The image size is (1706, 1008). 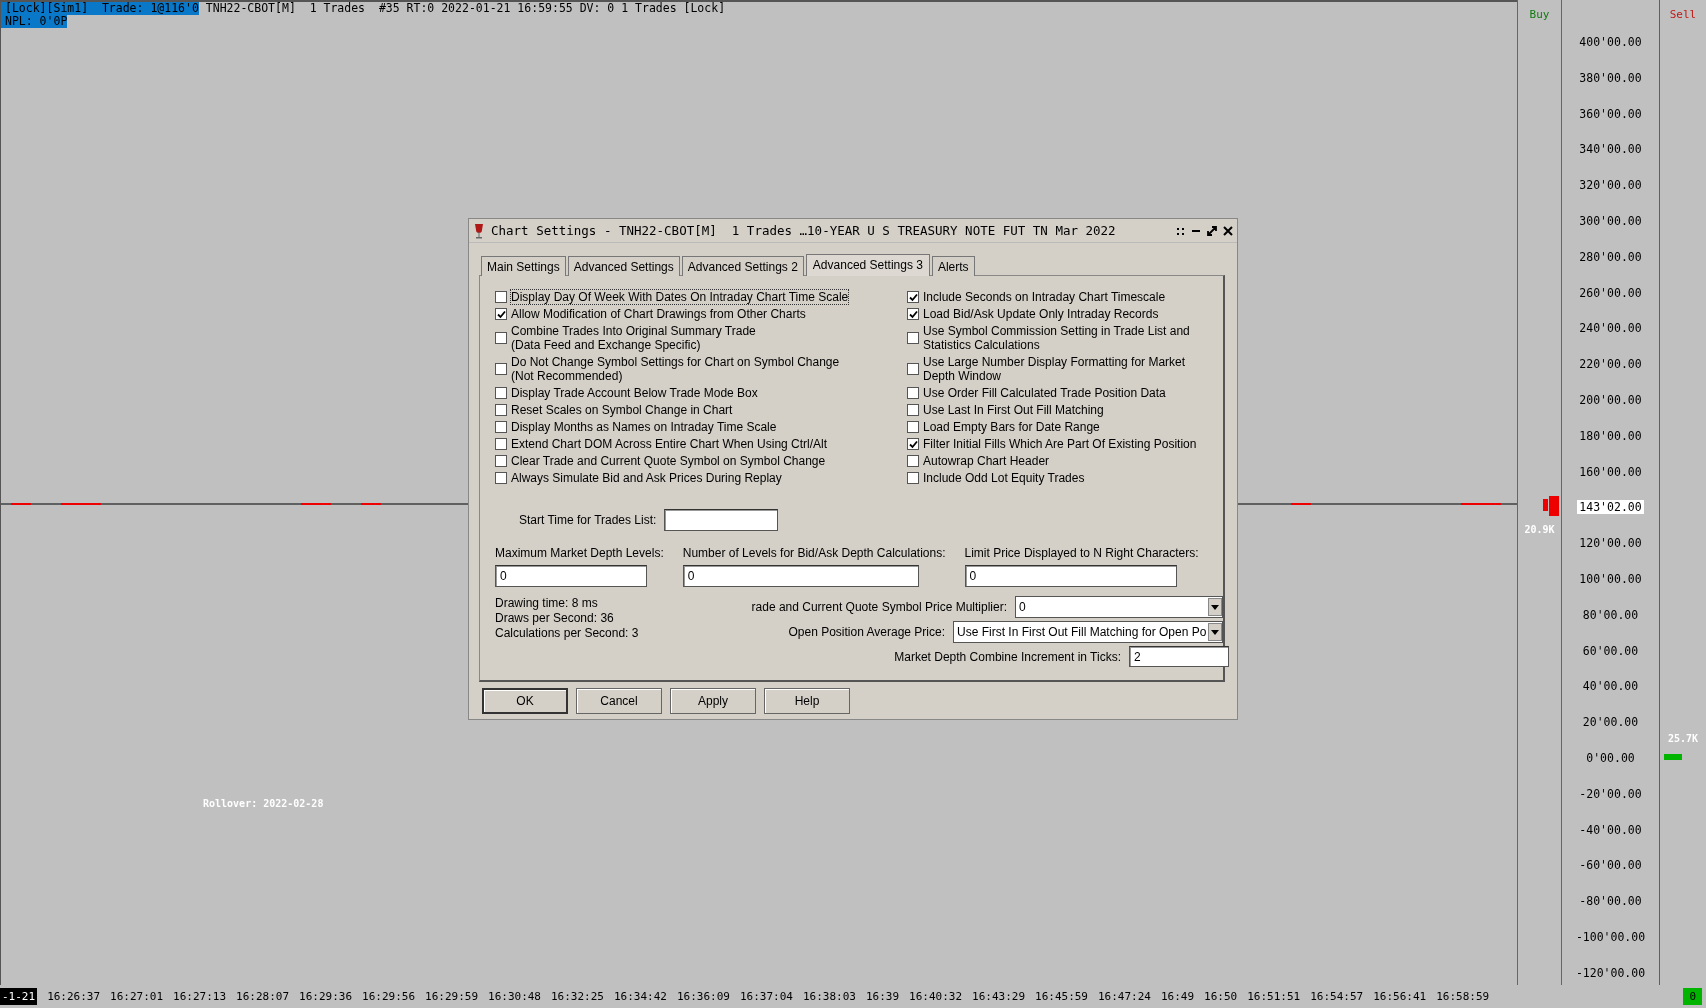 I want to click on time-label: 16:36:09, so click(x=703, y=996).